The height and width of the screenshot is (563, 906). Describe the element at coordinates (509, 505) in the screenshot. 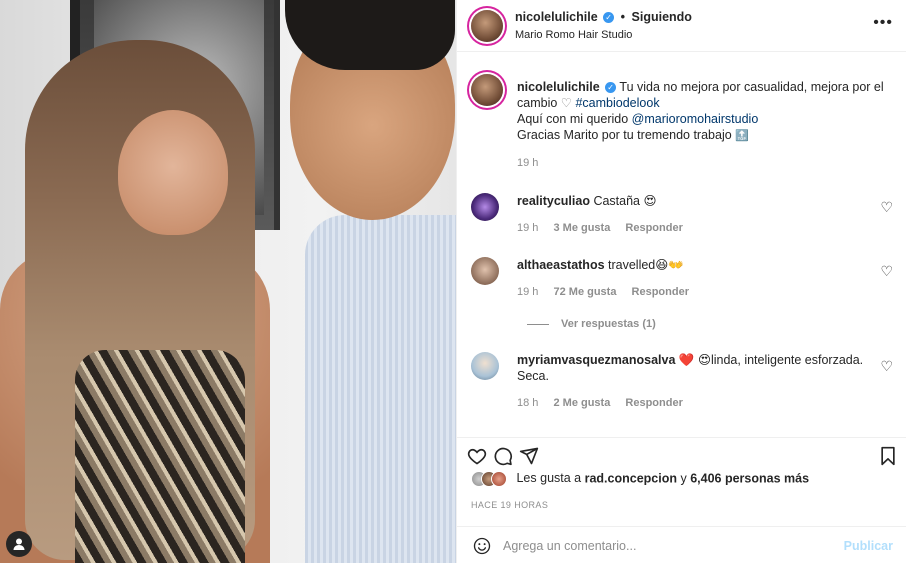

I see `post-timestamp: HACE 19 HORAS` at that location.